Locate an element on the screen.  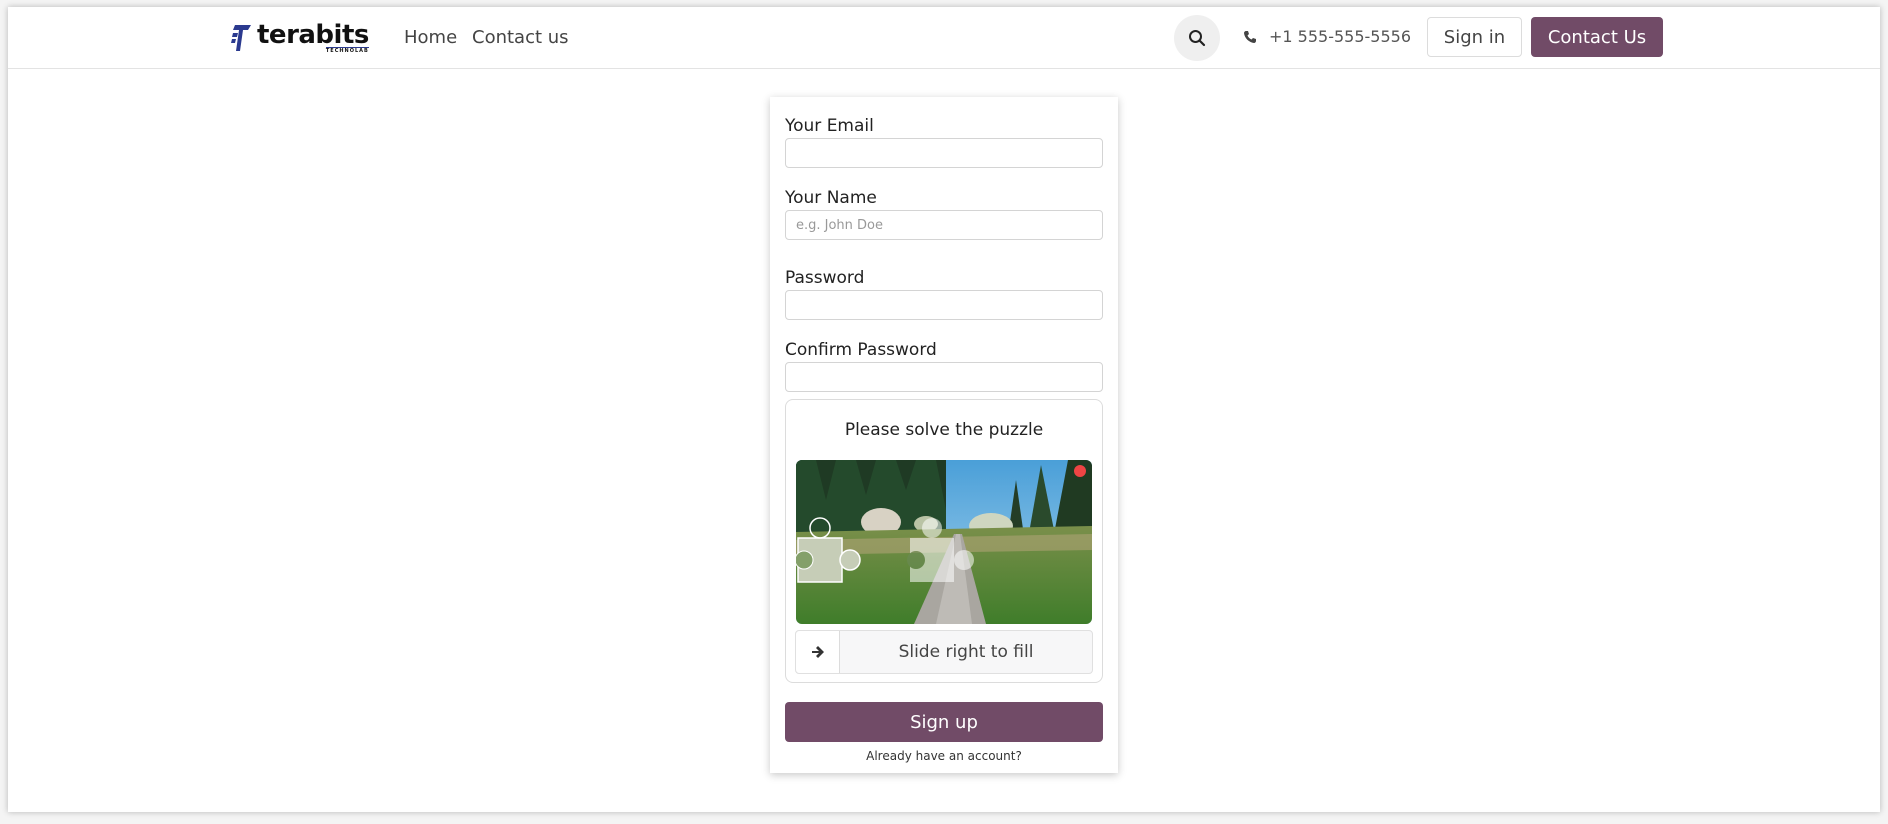
password-label: Password is located at coordinates (825, 278).